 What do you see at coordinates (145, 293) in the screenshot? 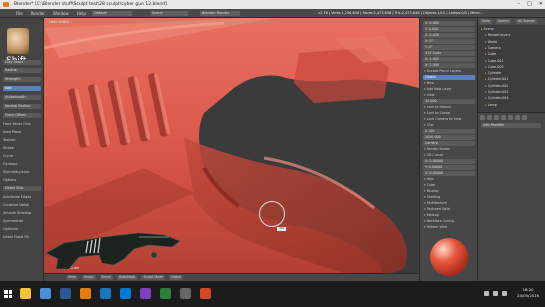
I see `media-icon` at bounding box center [145, 293].